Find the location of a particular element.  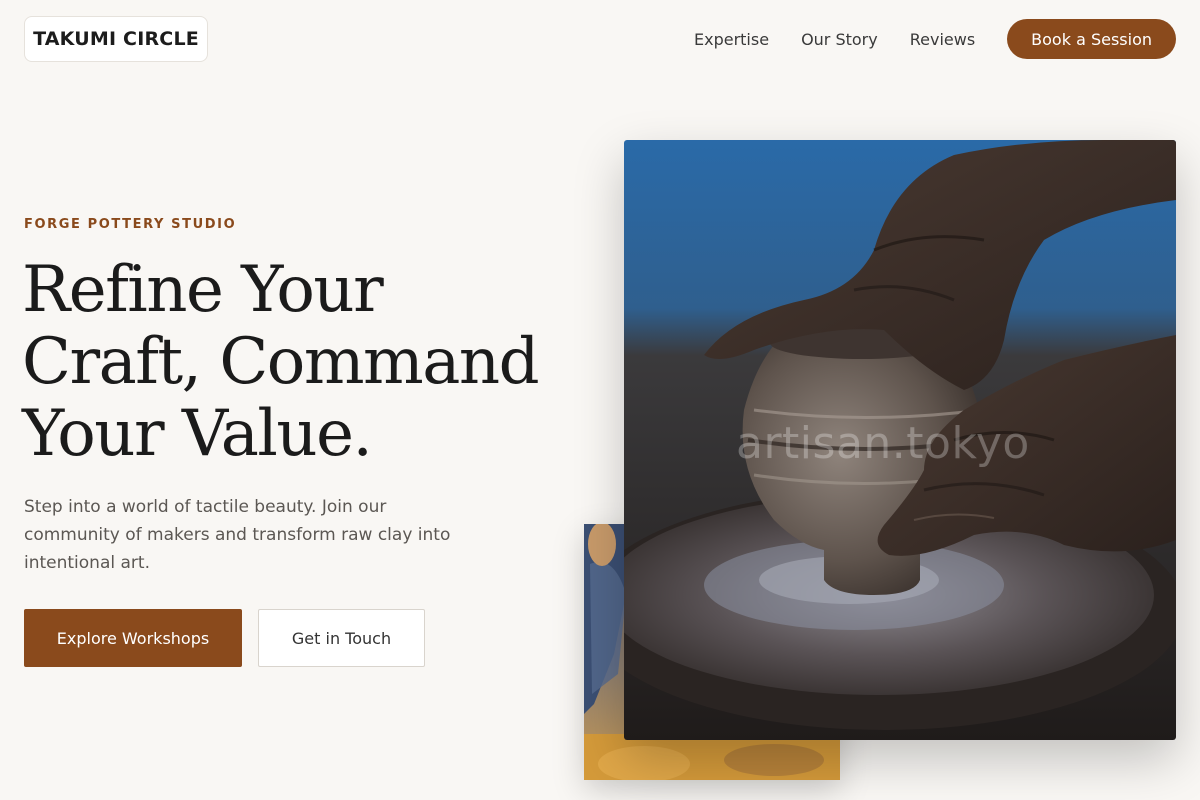

explore-workshops-button: Explore Workshops is located at coordinates (133, 638).